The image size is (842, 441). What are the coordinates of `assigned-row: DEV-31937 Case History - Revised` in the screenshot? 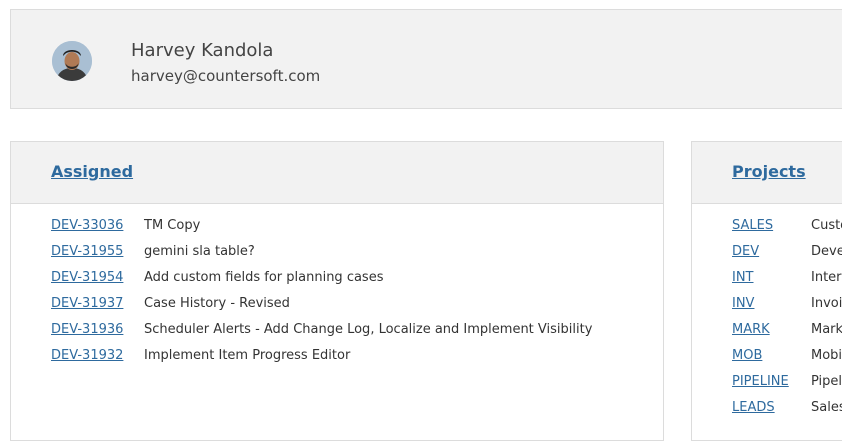 It's located at (170, 309).